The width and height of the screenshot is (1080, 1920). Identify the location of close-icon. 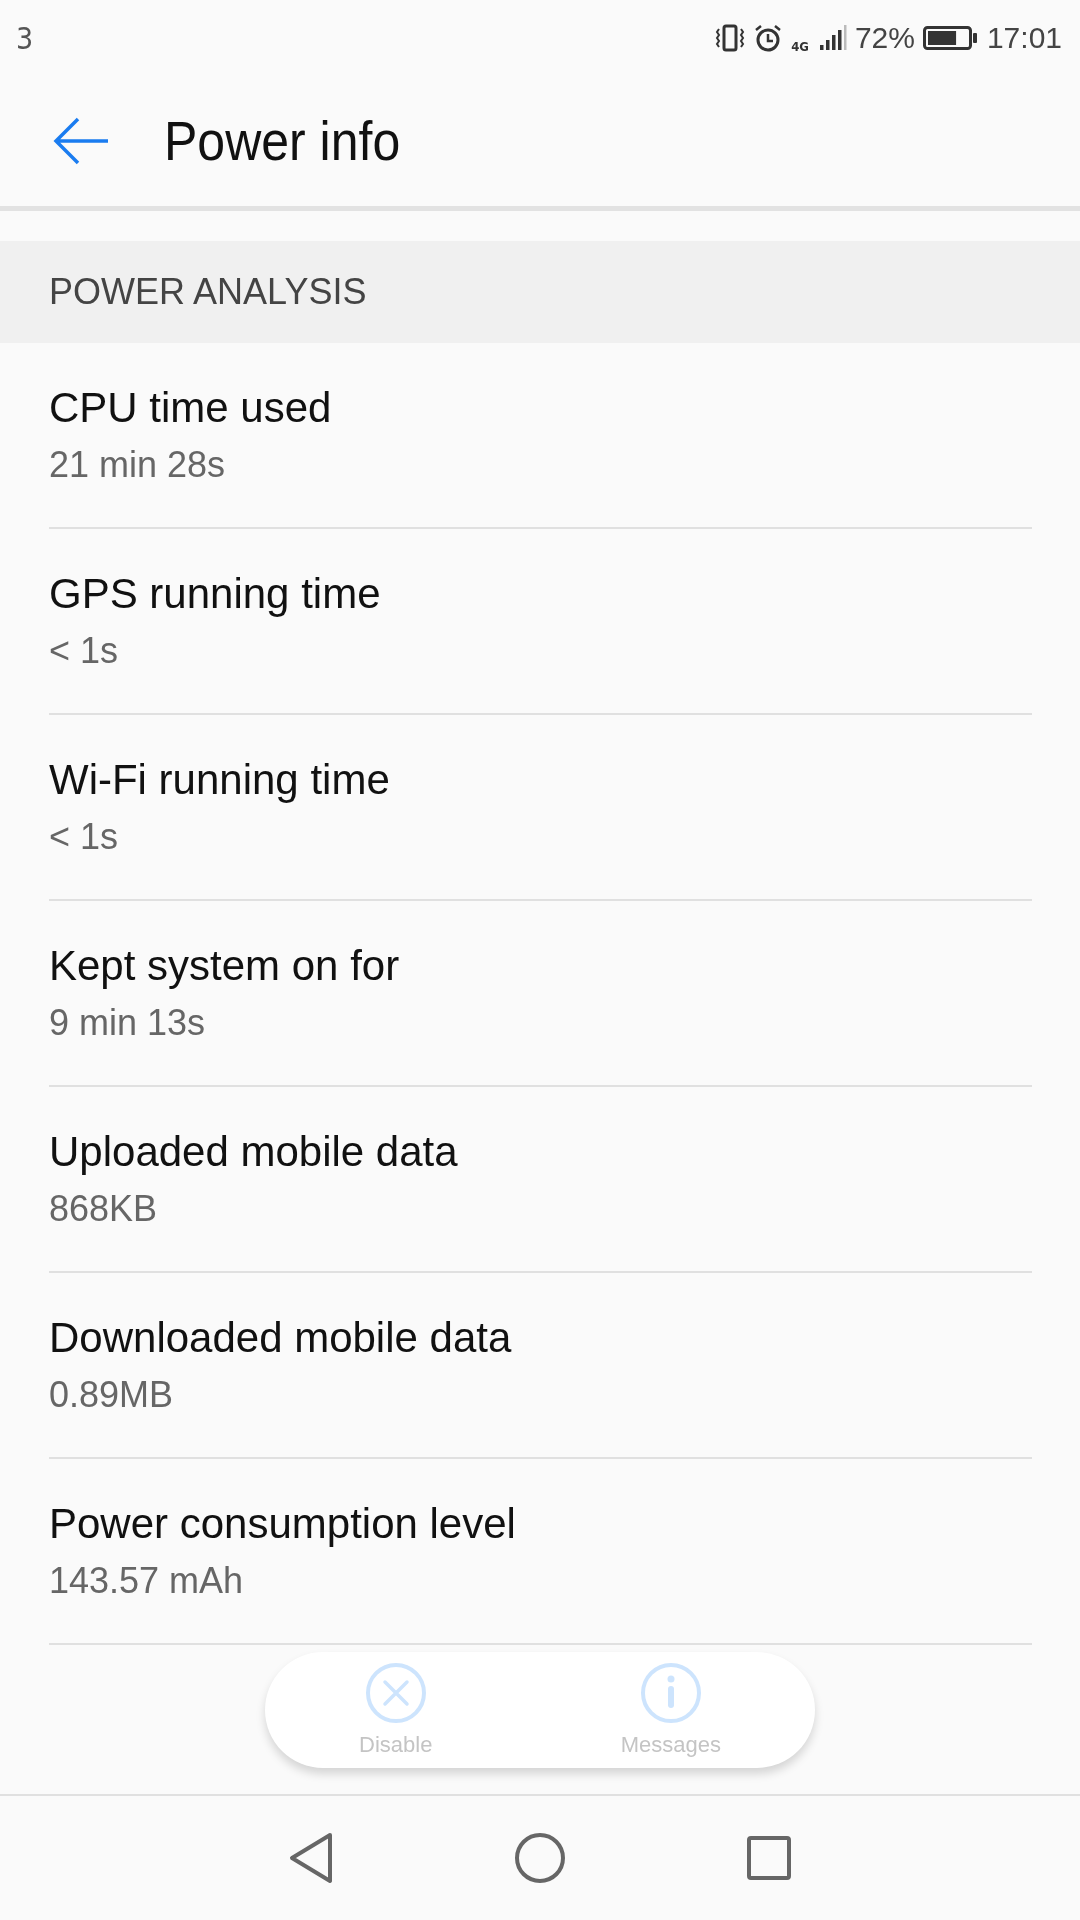
(395, 1693).